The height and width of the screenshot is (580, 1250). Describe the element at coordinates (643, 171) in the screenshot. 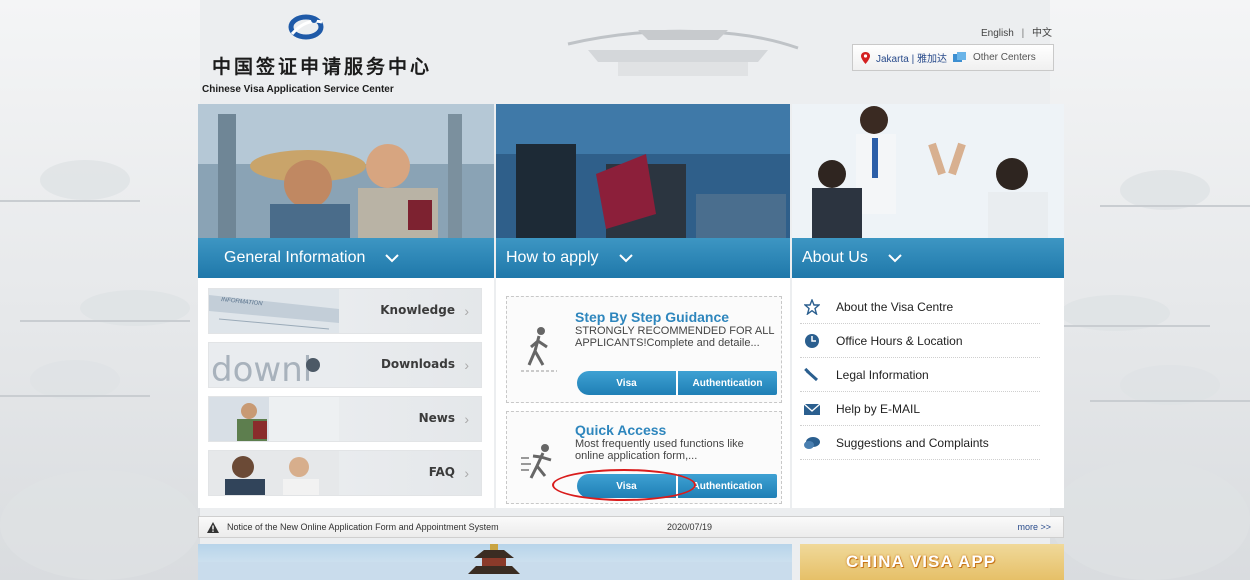

I see `passport-photo` at that location.